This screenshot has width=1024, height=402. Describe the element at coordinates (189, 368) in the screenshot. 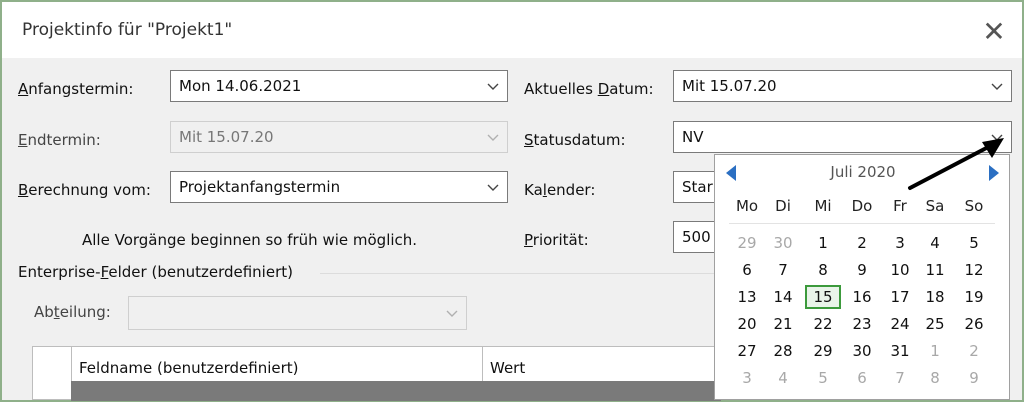

I see `column-header-fieldname-label: Feldname (benutzerdefiniert)` at that location.